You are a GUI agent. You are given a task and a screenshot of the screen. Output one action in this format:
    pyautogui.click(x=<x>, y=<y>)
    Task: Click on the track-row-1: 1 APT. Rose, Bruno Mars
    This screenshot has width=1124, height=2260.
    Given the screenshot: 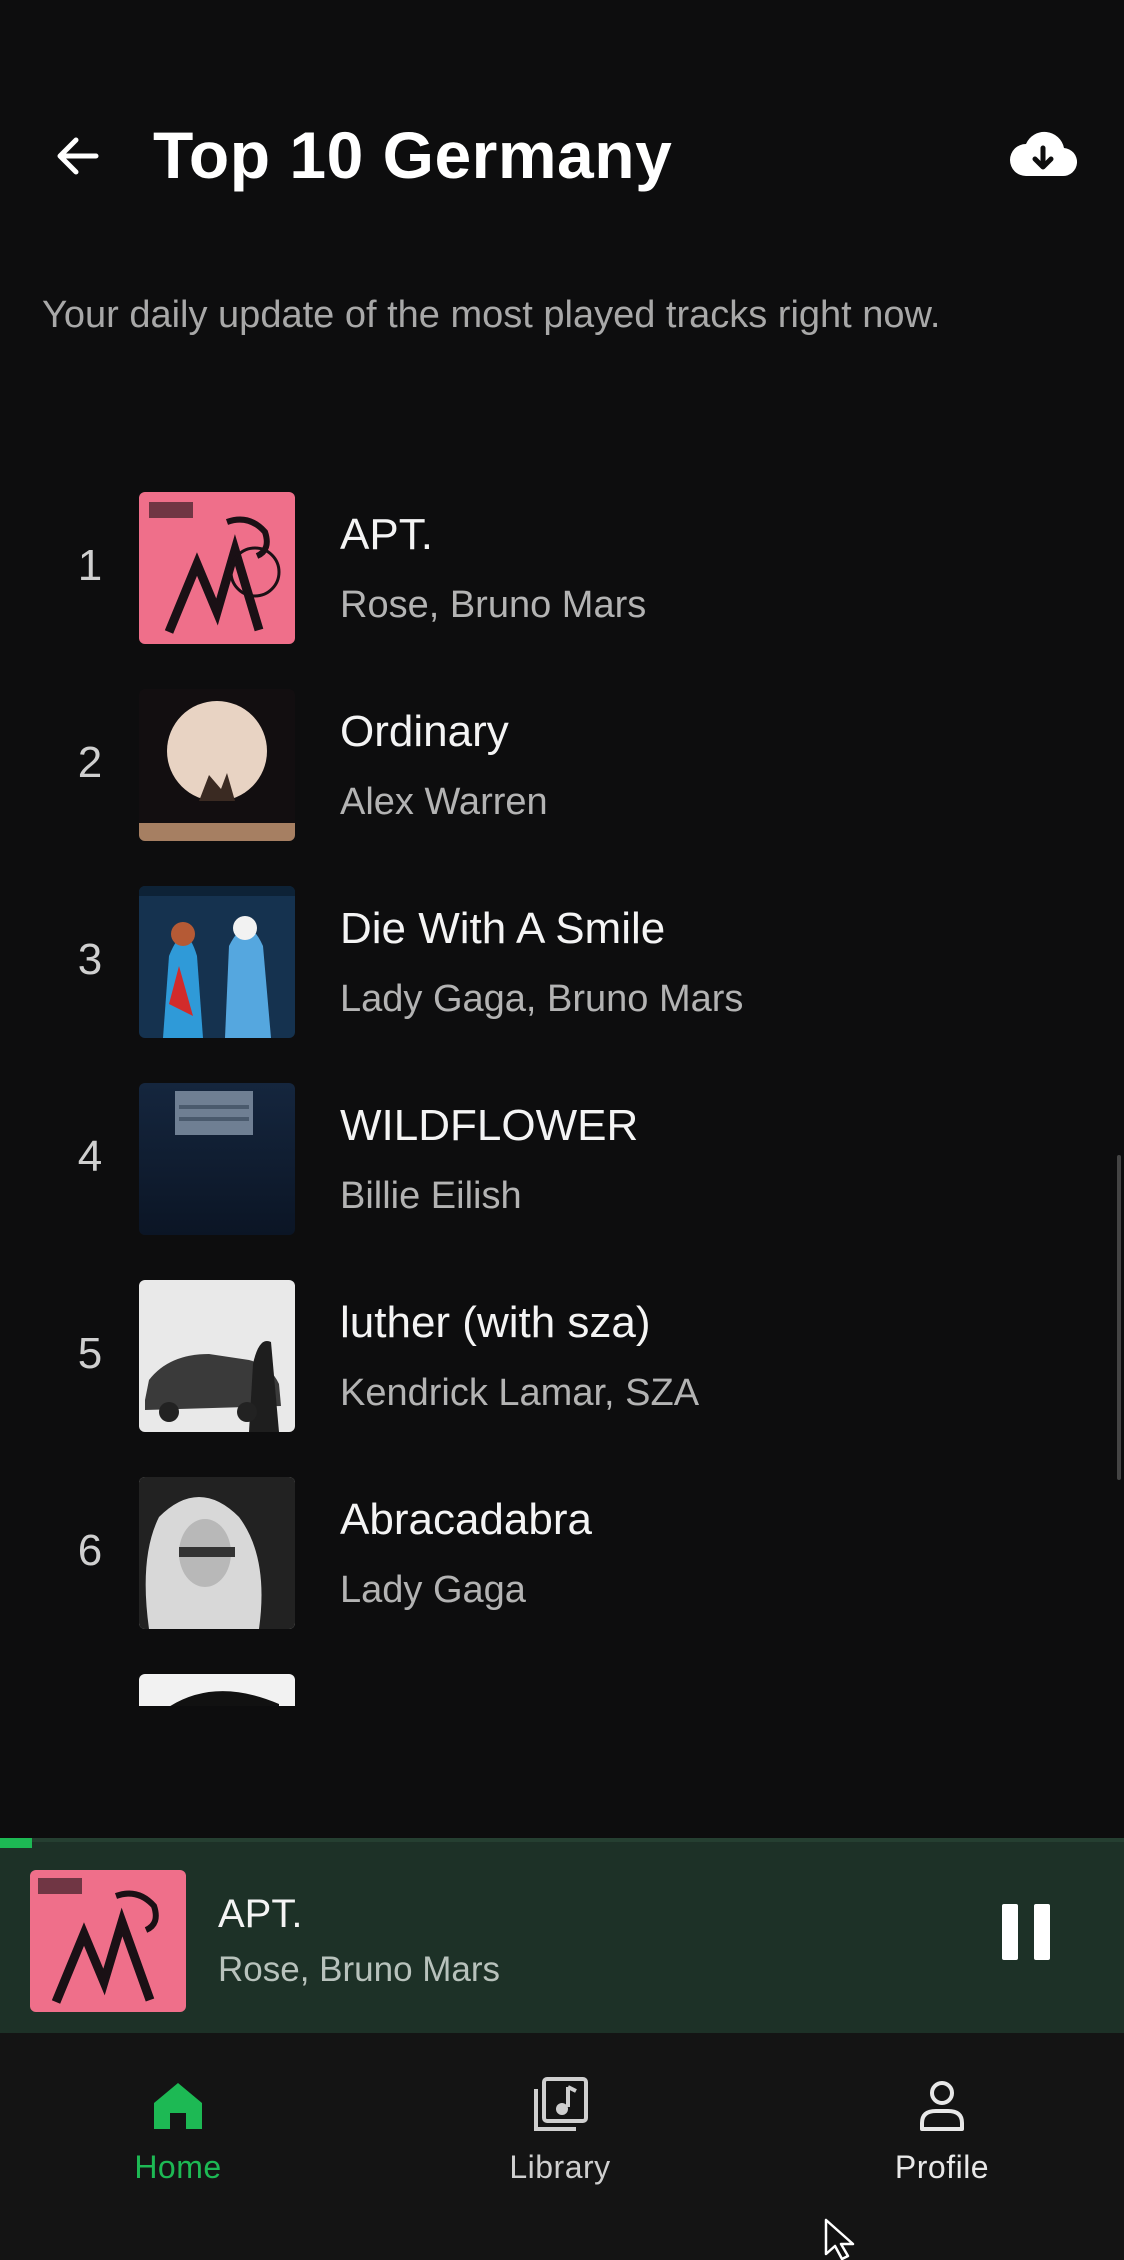 What is the action you would take?
    pyautogui.click(x=562, y=586)
    